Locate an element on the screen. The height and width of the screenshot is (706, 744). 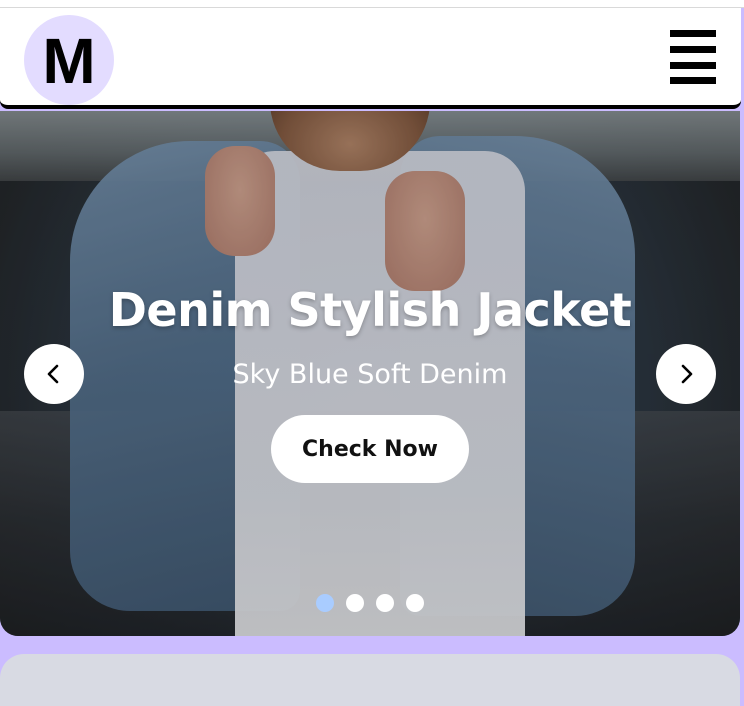
hero-title: Denim Stylish Jacket is located at coordinates (370, 310).